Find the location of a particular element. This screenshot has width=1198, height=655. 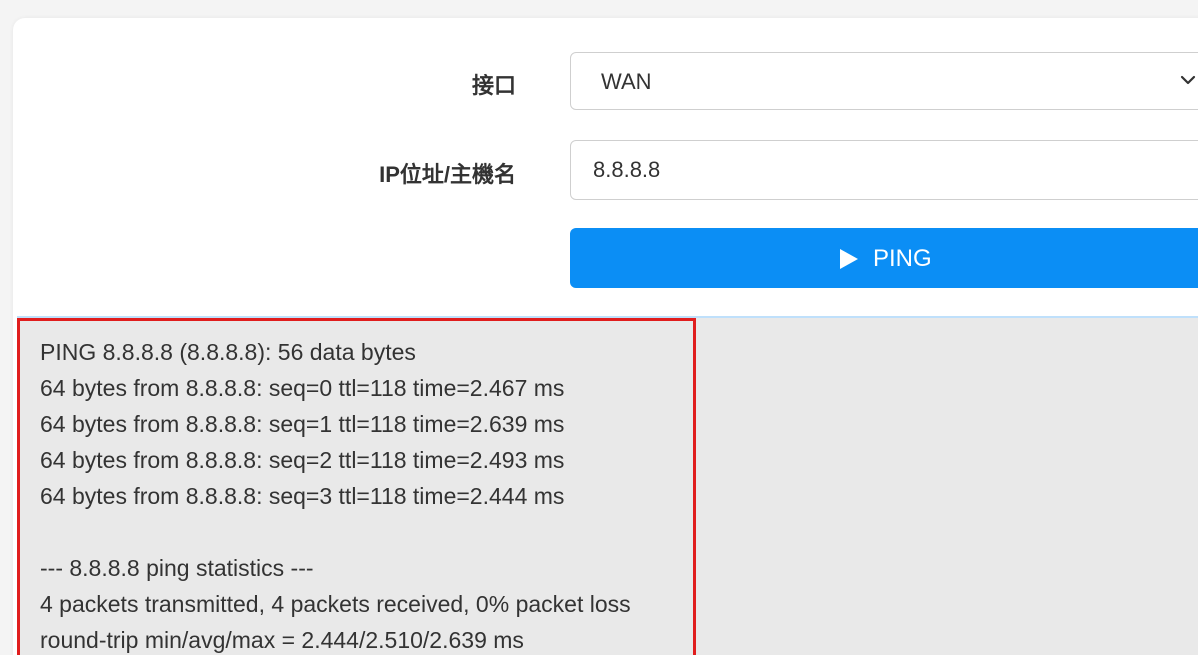

interface-select-value: WAN is located at coordinates (626, 81).